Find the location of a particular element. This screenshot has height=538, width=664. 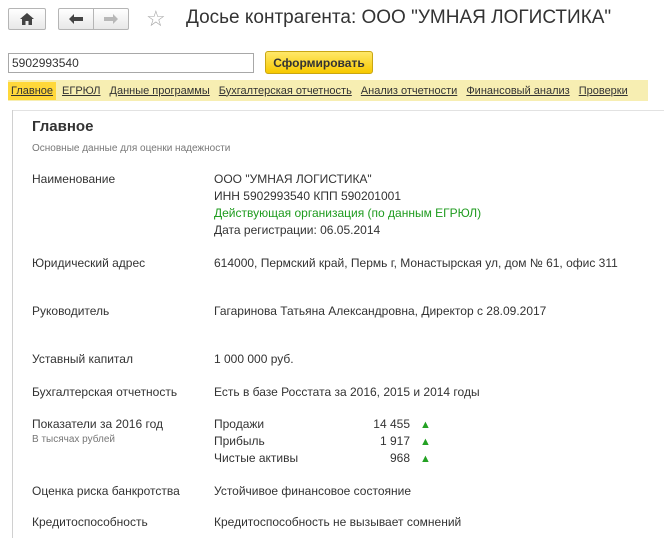

tab-financial-analysis: Финансовый анализ is located at coordinates (517, 91).